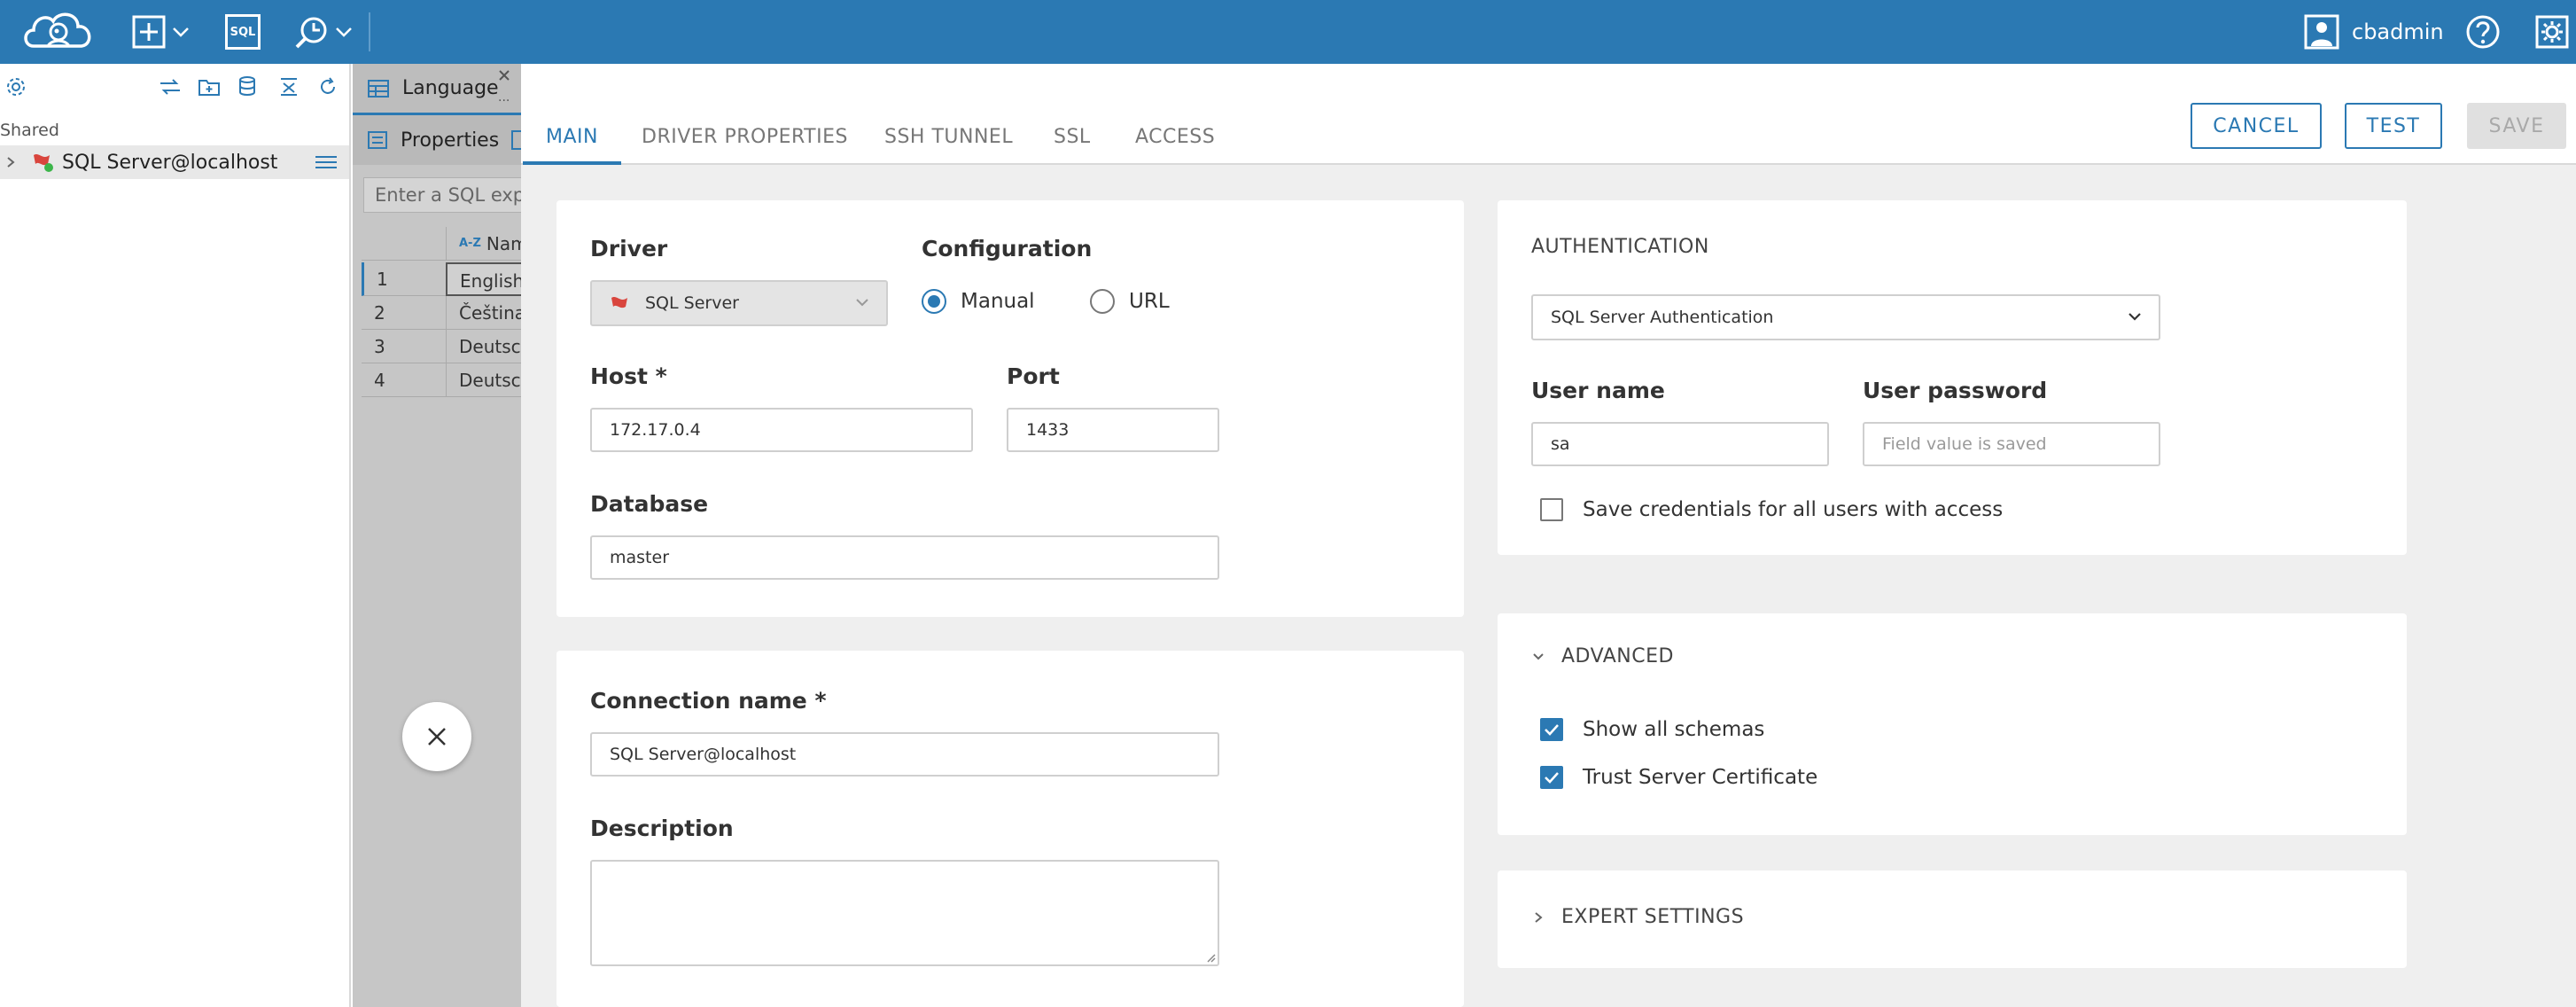 This screenshot has height=1007, width=2576. What do you see at coordinates (504, 75) in the screenshot?
I see `close-tab-icon` at bounding box center [504, 75].